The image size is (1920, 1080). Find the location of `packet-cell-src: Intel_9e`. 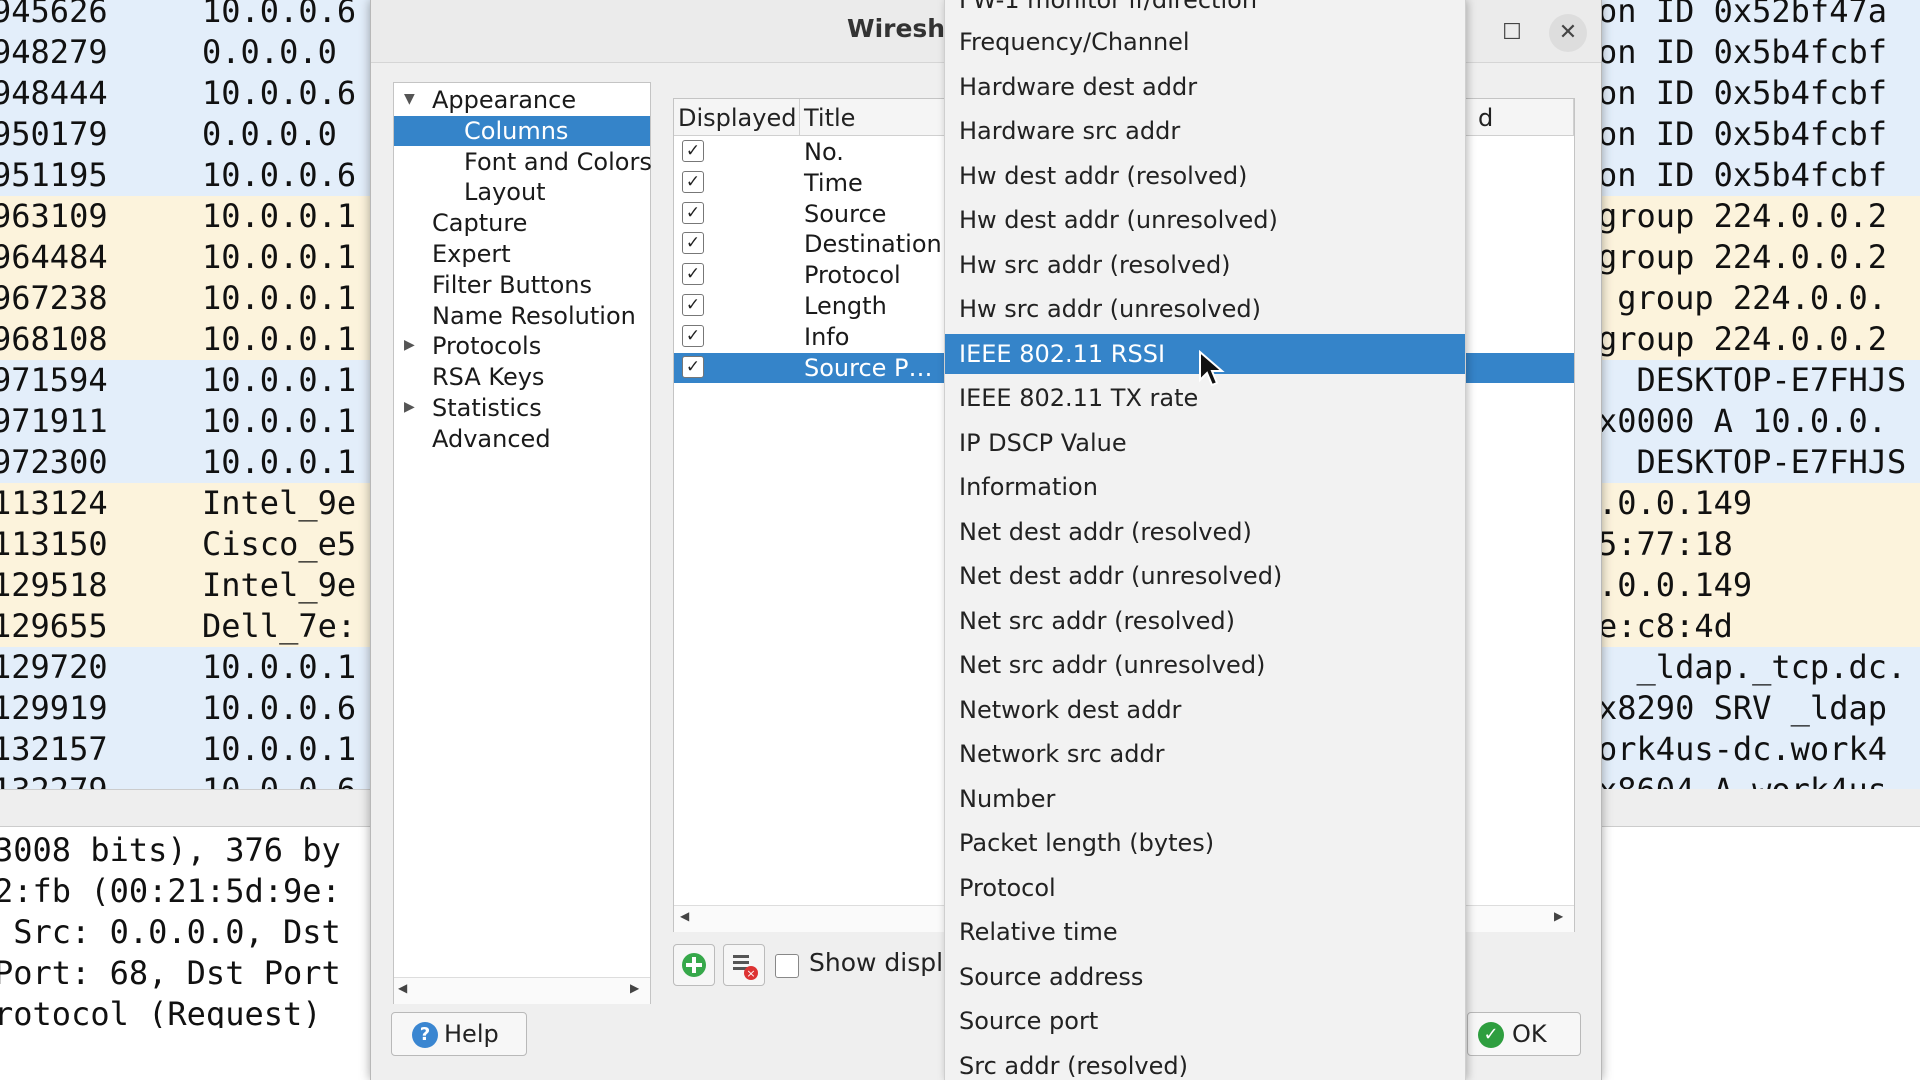

packet-cell-src: Intel_9e is located at coordinates (279, 585).